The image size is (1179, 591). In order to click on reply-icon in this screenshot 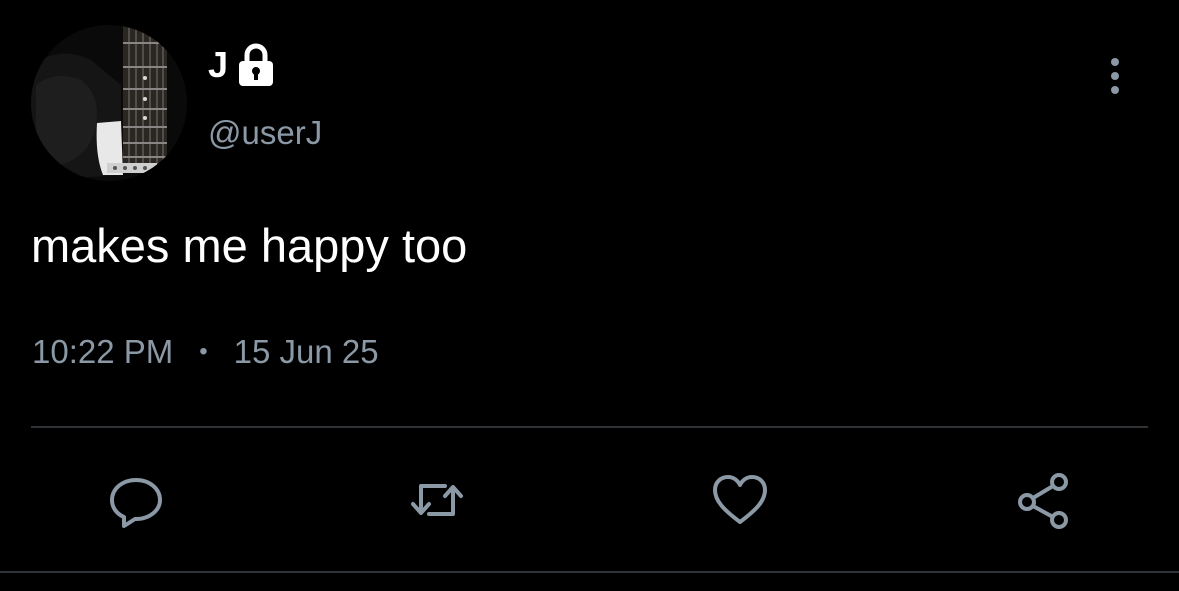, I will do `click(136, 503)`.